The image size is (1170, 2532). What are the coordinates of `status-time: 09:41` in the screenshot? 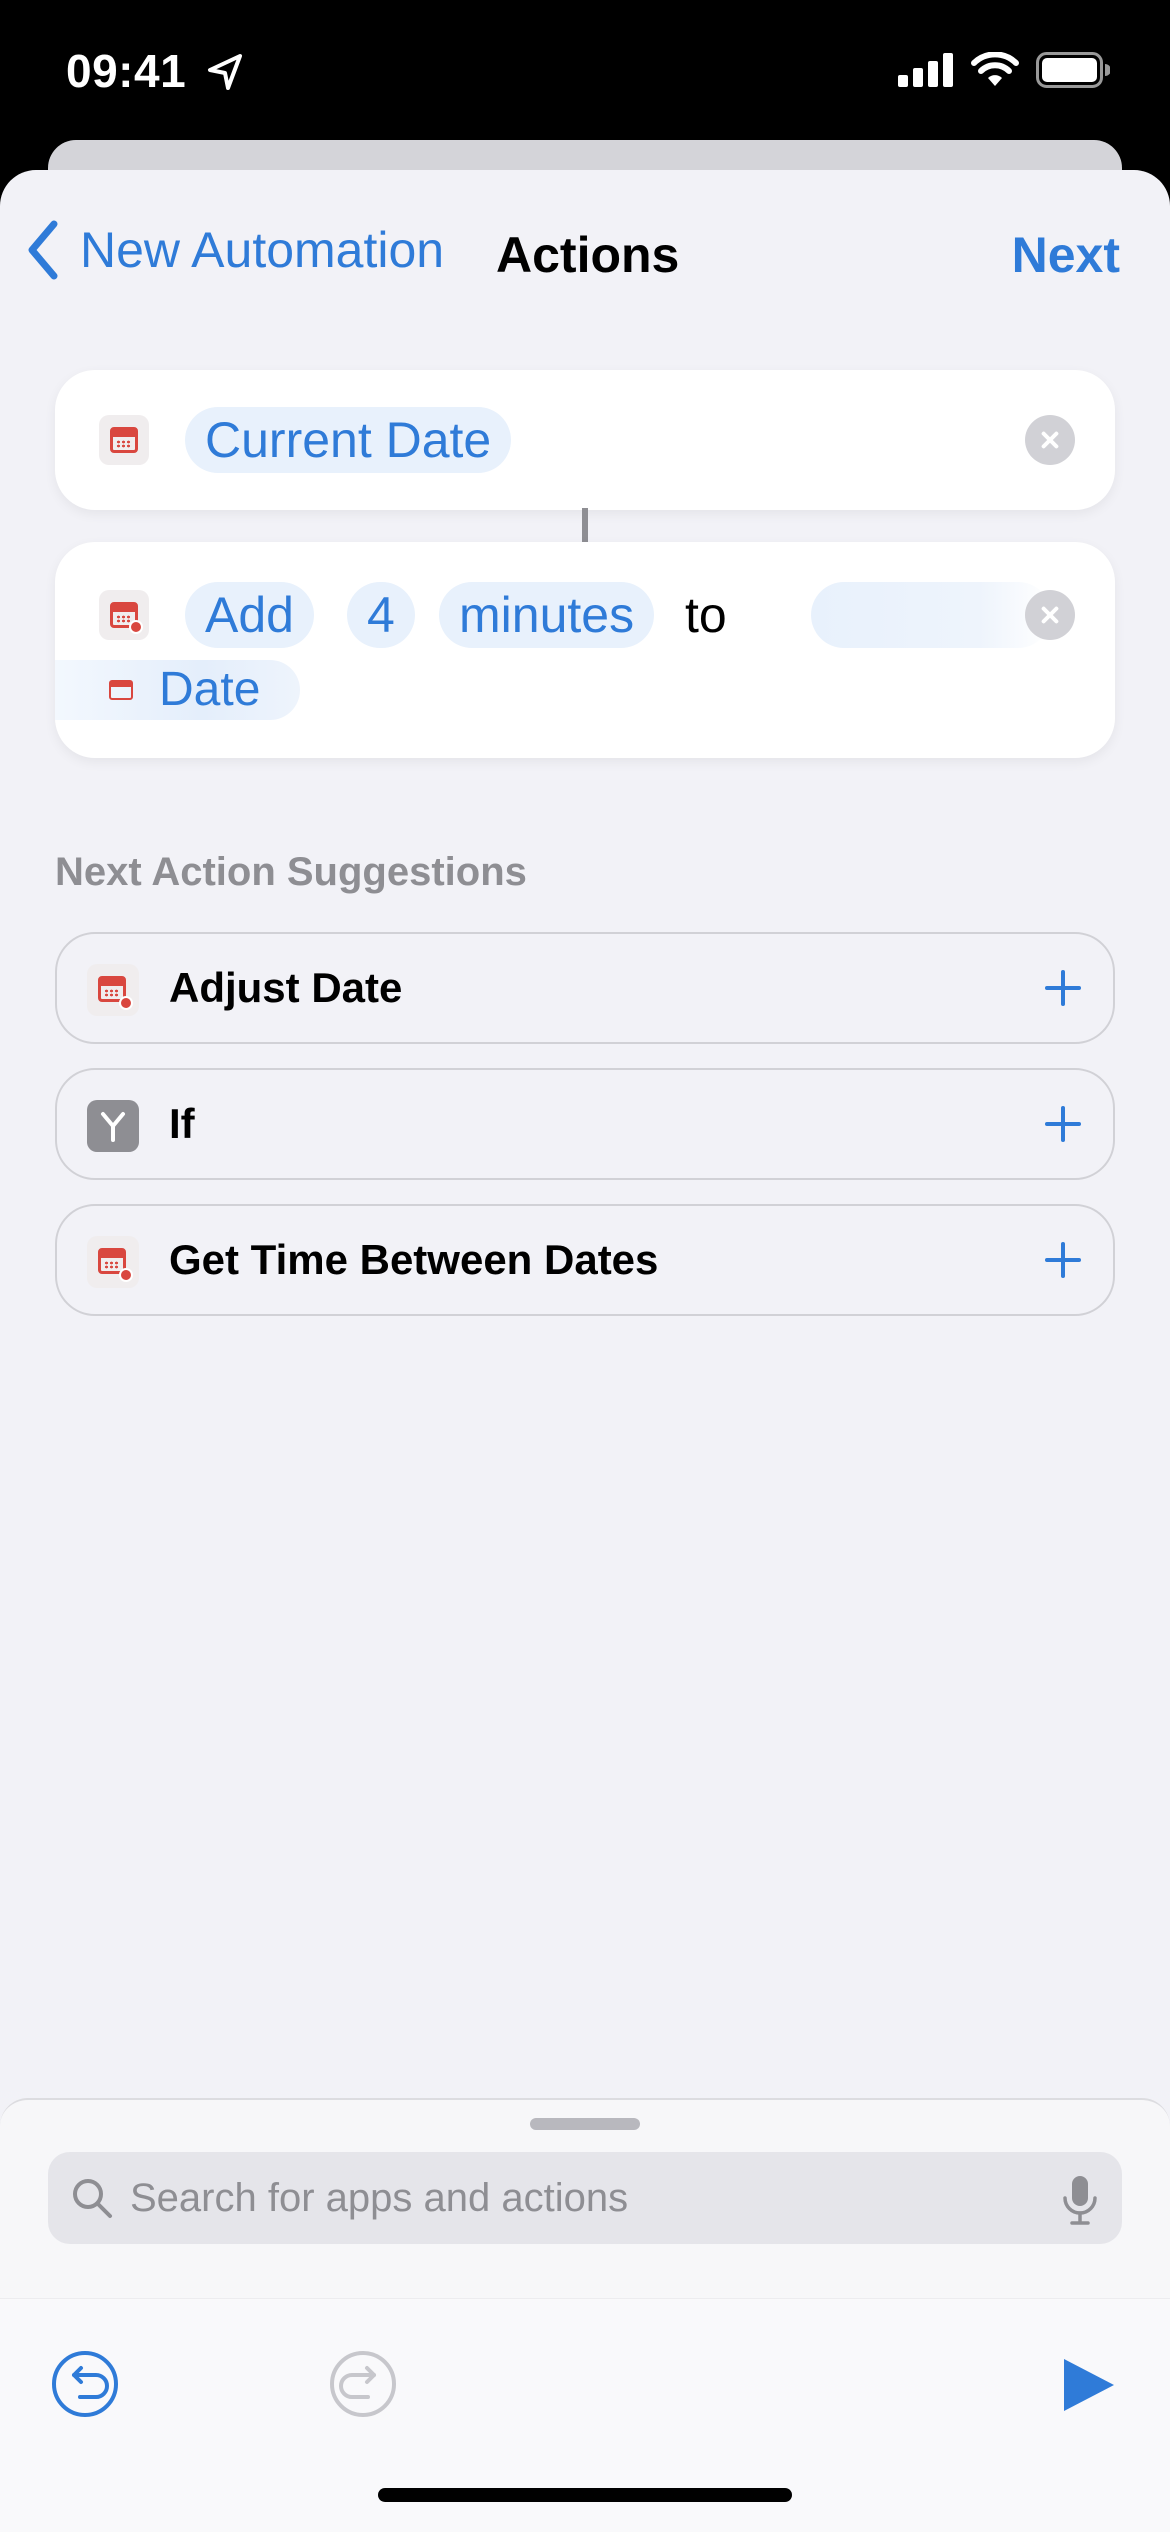 It's located at (126, 71).